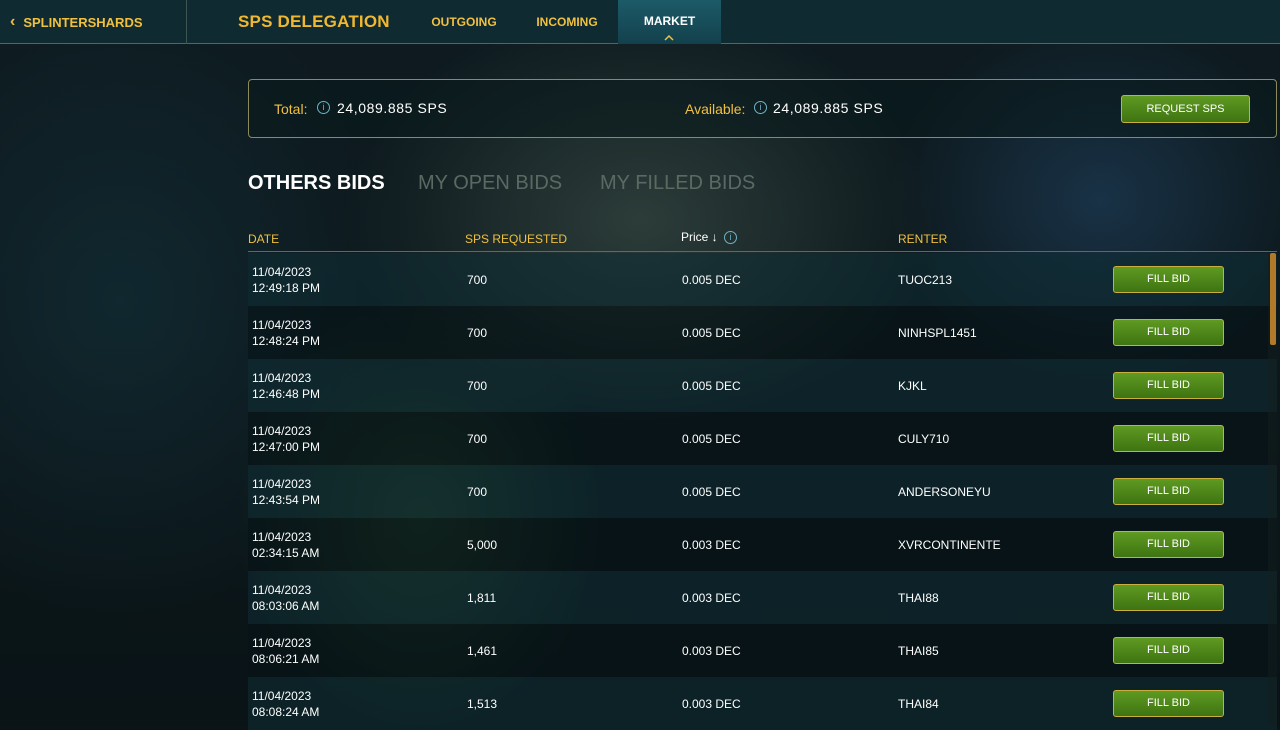 This screenshot has height=730, width=1280. What do you see at coordinates (482, 598) in the screenshot?
I see `bid-sps: 1,811` at bounding box center [482, 598].